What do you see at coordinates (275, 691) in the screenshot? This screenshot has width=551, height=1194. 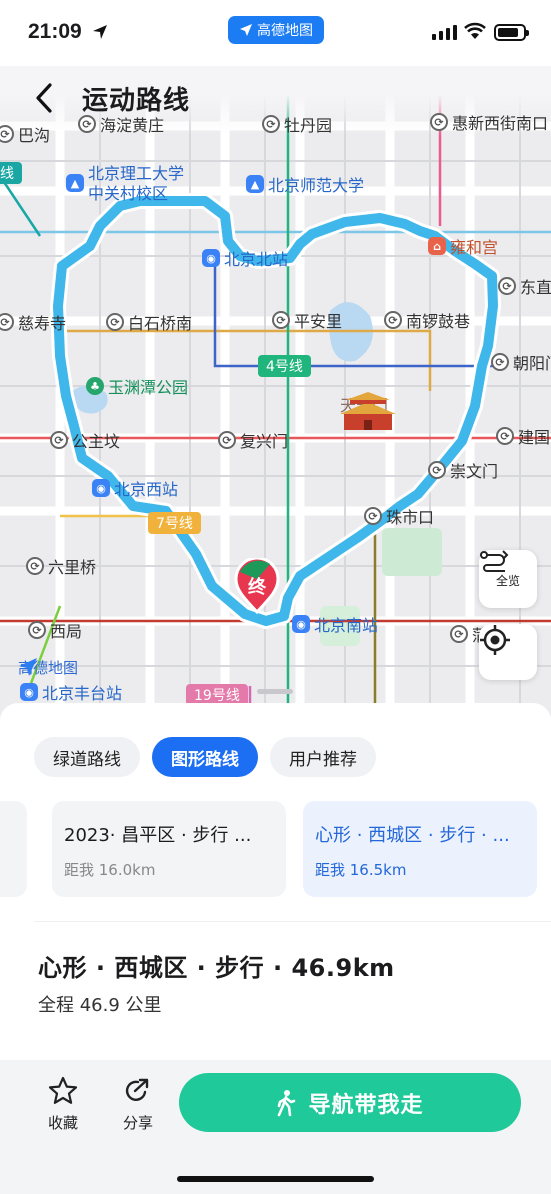 I see `sheet-drag-handle` at bounding box center [275, 691].